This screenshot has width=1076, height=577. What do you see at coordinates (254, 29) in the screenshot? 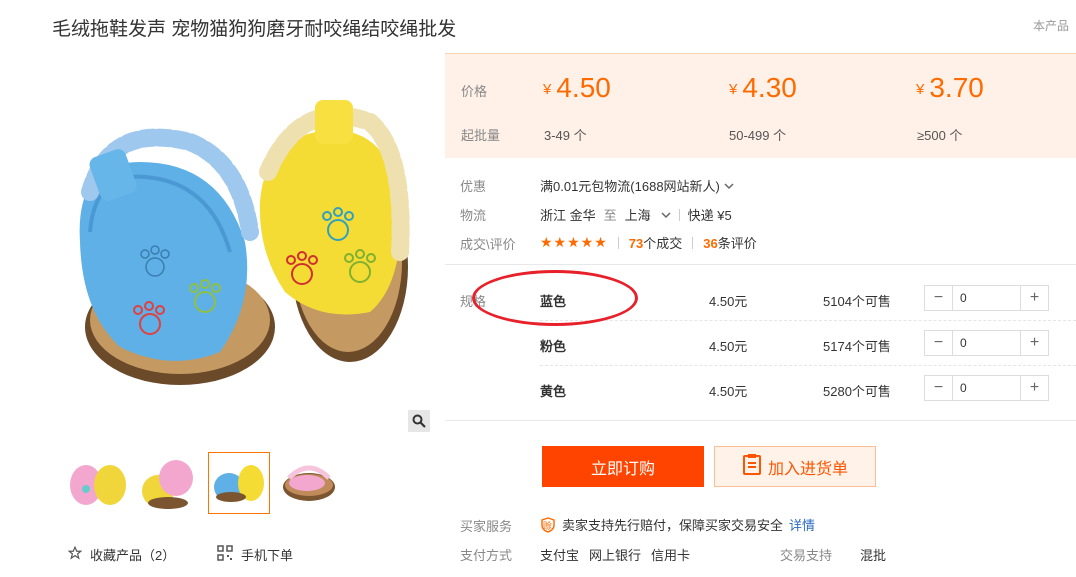
I see `product-title: 毛绒拖鞋发声 宠物猫狗狗磨牙耐咬绳结咬绳批发` at bounding box center [254, 29].